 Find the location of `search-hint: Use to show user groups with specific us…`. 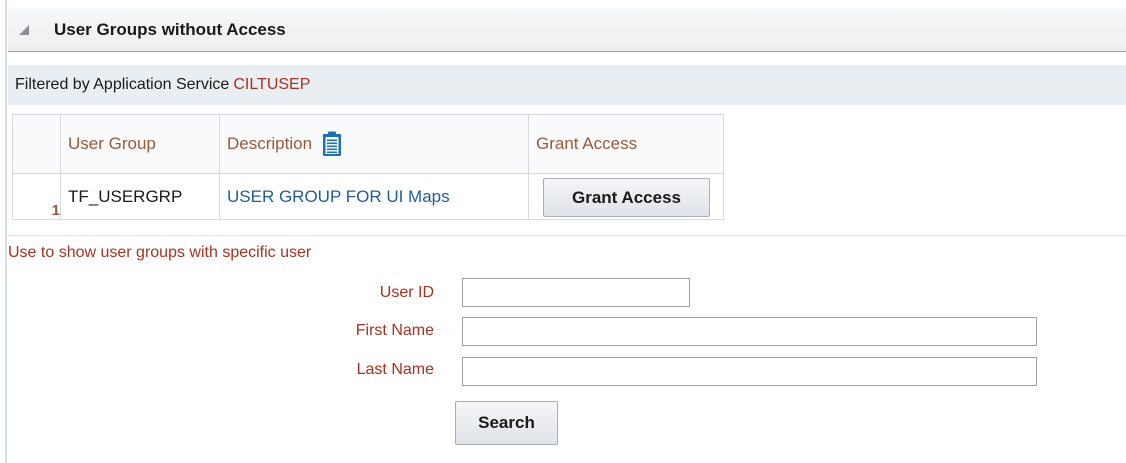

search-hint: Use to show user groups with specific us… is located at coordinates (160, 252).